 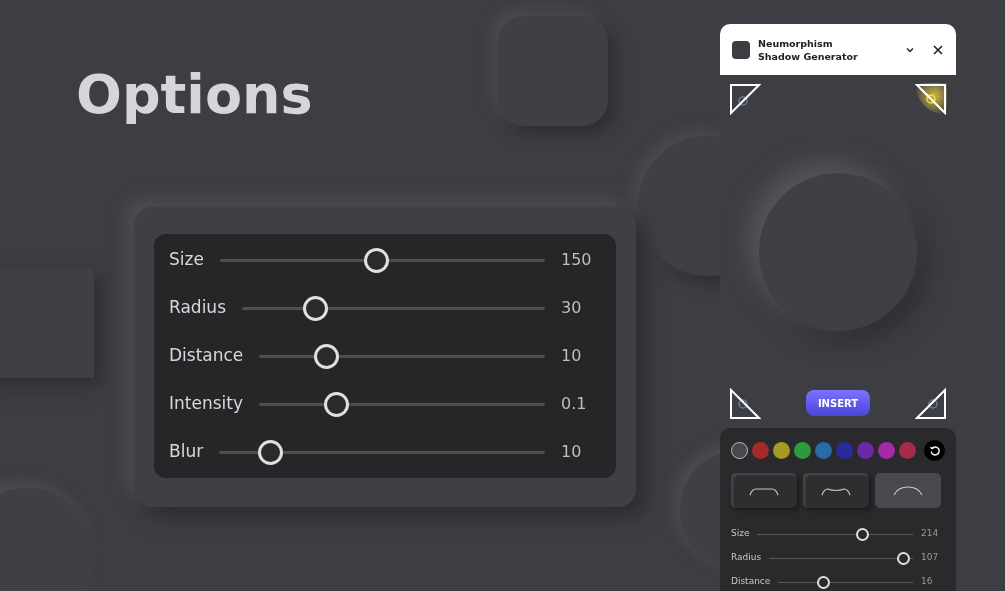 I want to click on slider-label: Blur, so click(x=186, y=452).